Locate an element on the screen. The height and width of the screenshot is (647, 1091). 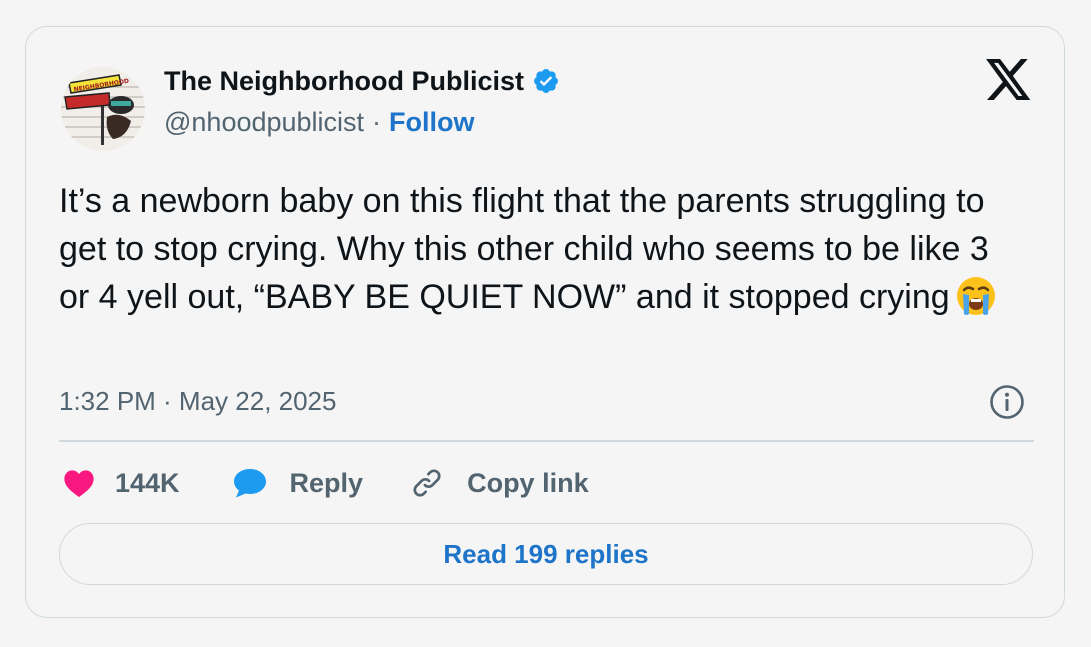
copy-link-button: Copy link is located at coordinates (499, 483).